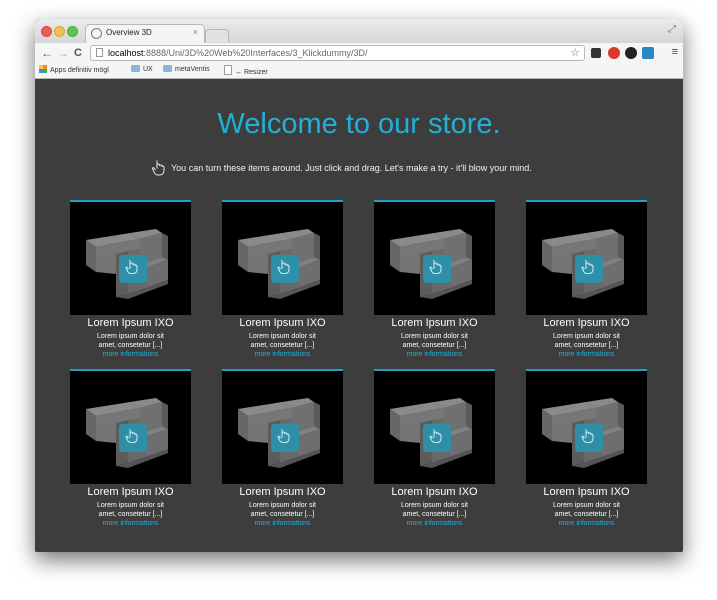 Image resolution: width=717 pixels, height=600 pixels. I want to click on fullscreen-icon: ⤢, so click(672, 29).